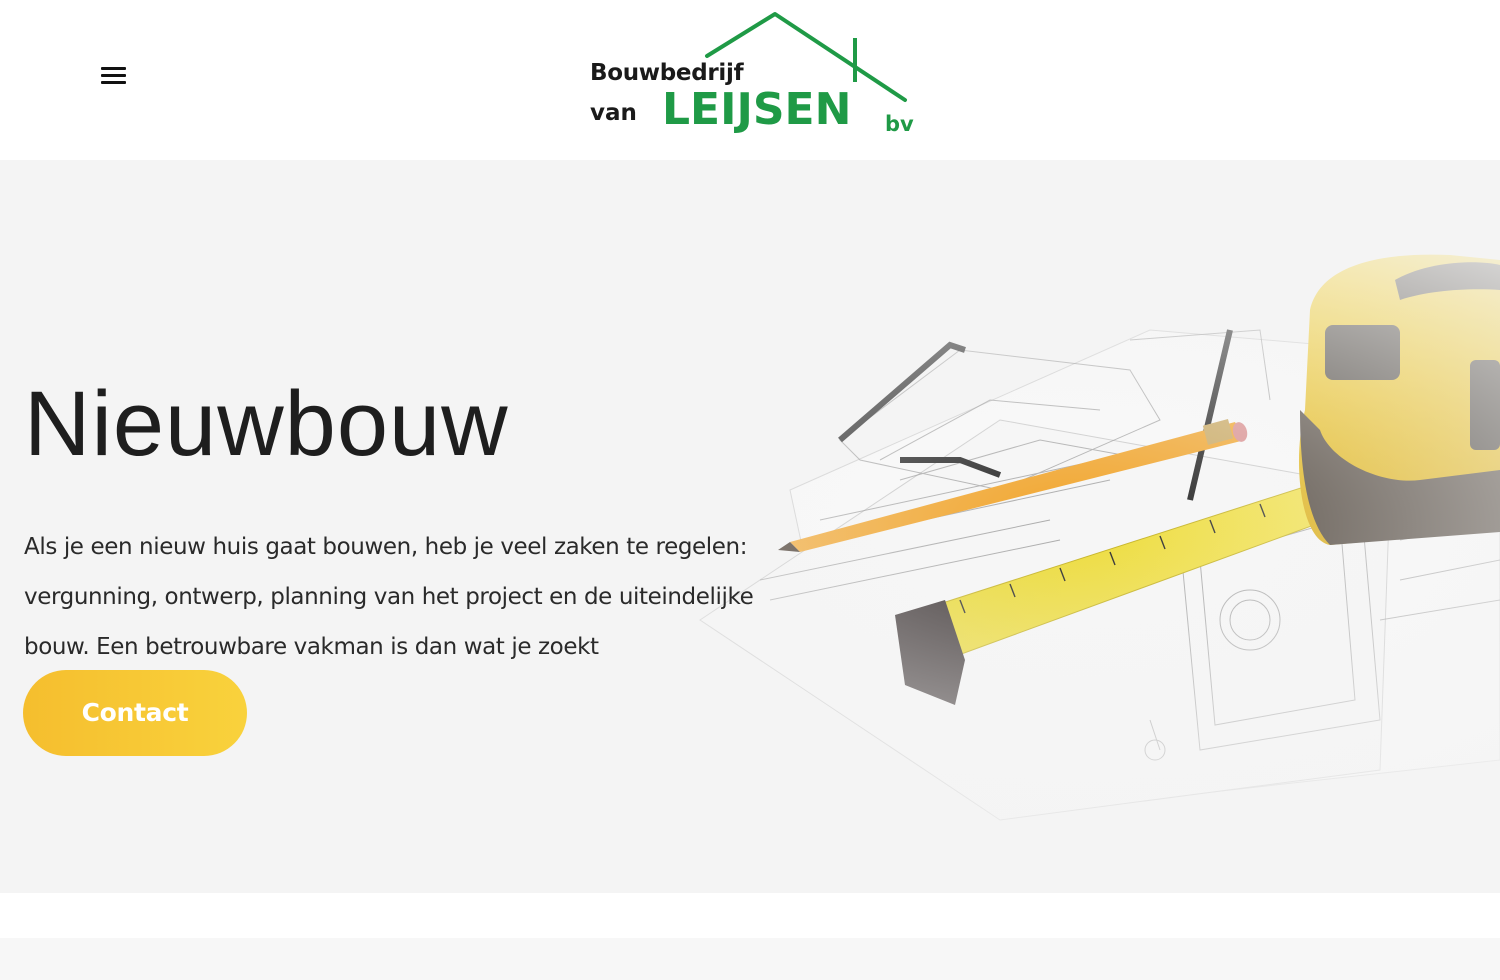 The width and height of the screenshot is (1500, 980). Describe the element at coordinates (755, 77) in the screenshot. I see `company-logo: Bouwbedrijf van LEIJSEN bv` at that location.